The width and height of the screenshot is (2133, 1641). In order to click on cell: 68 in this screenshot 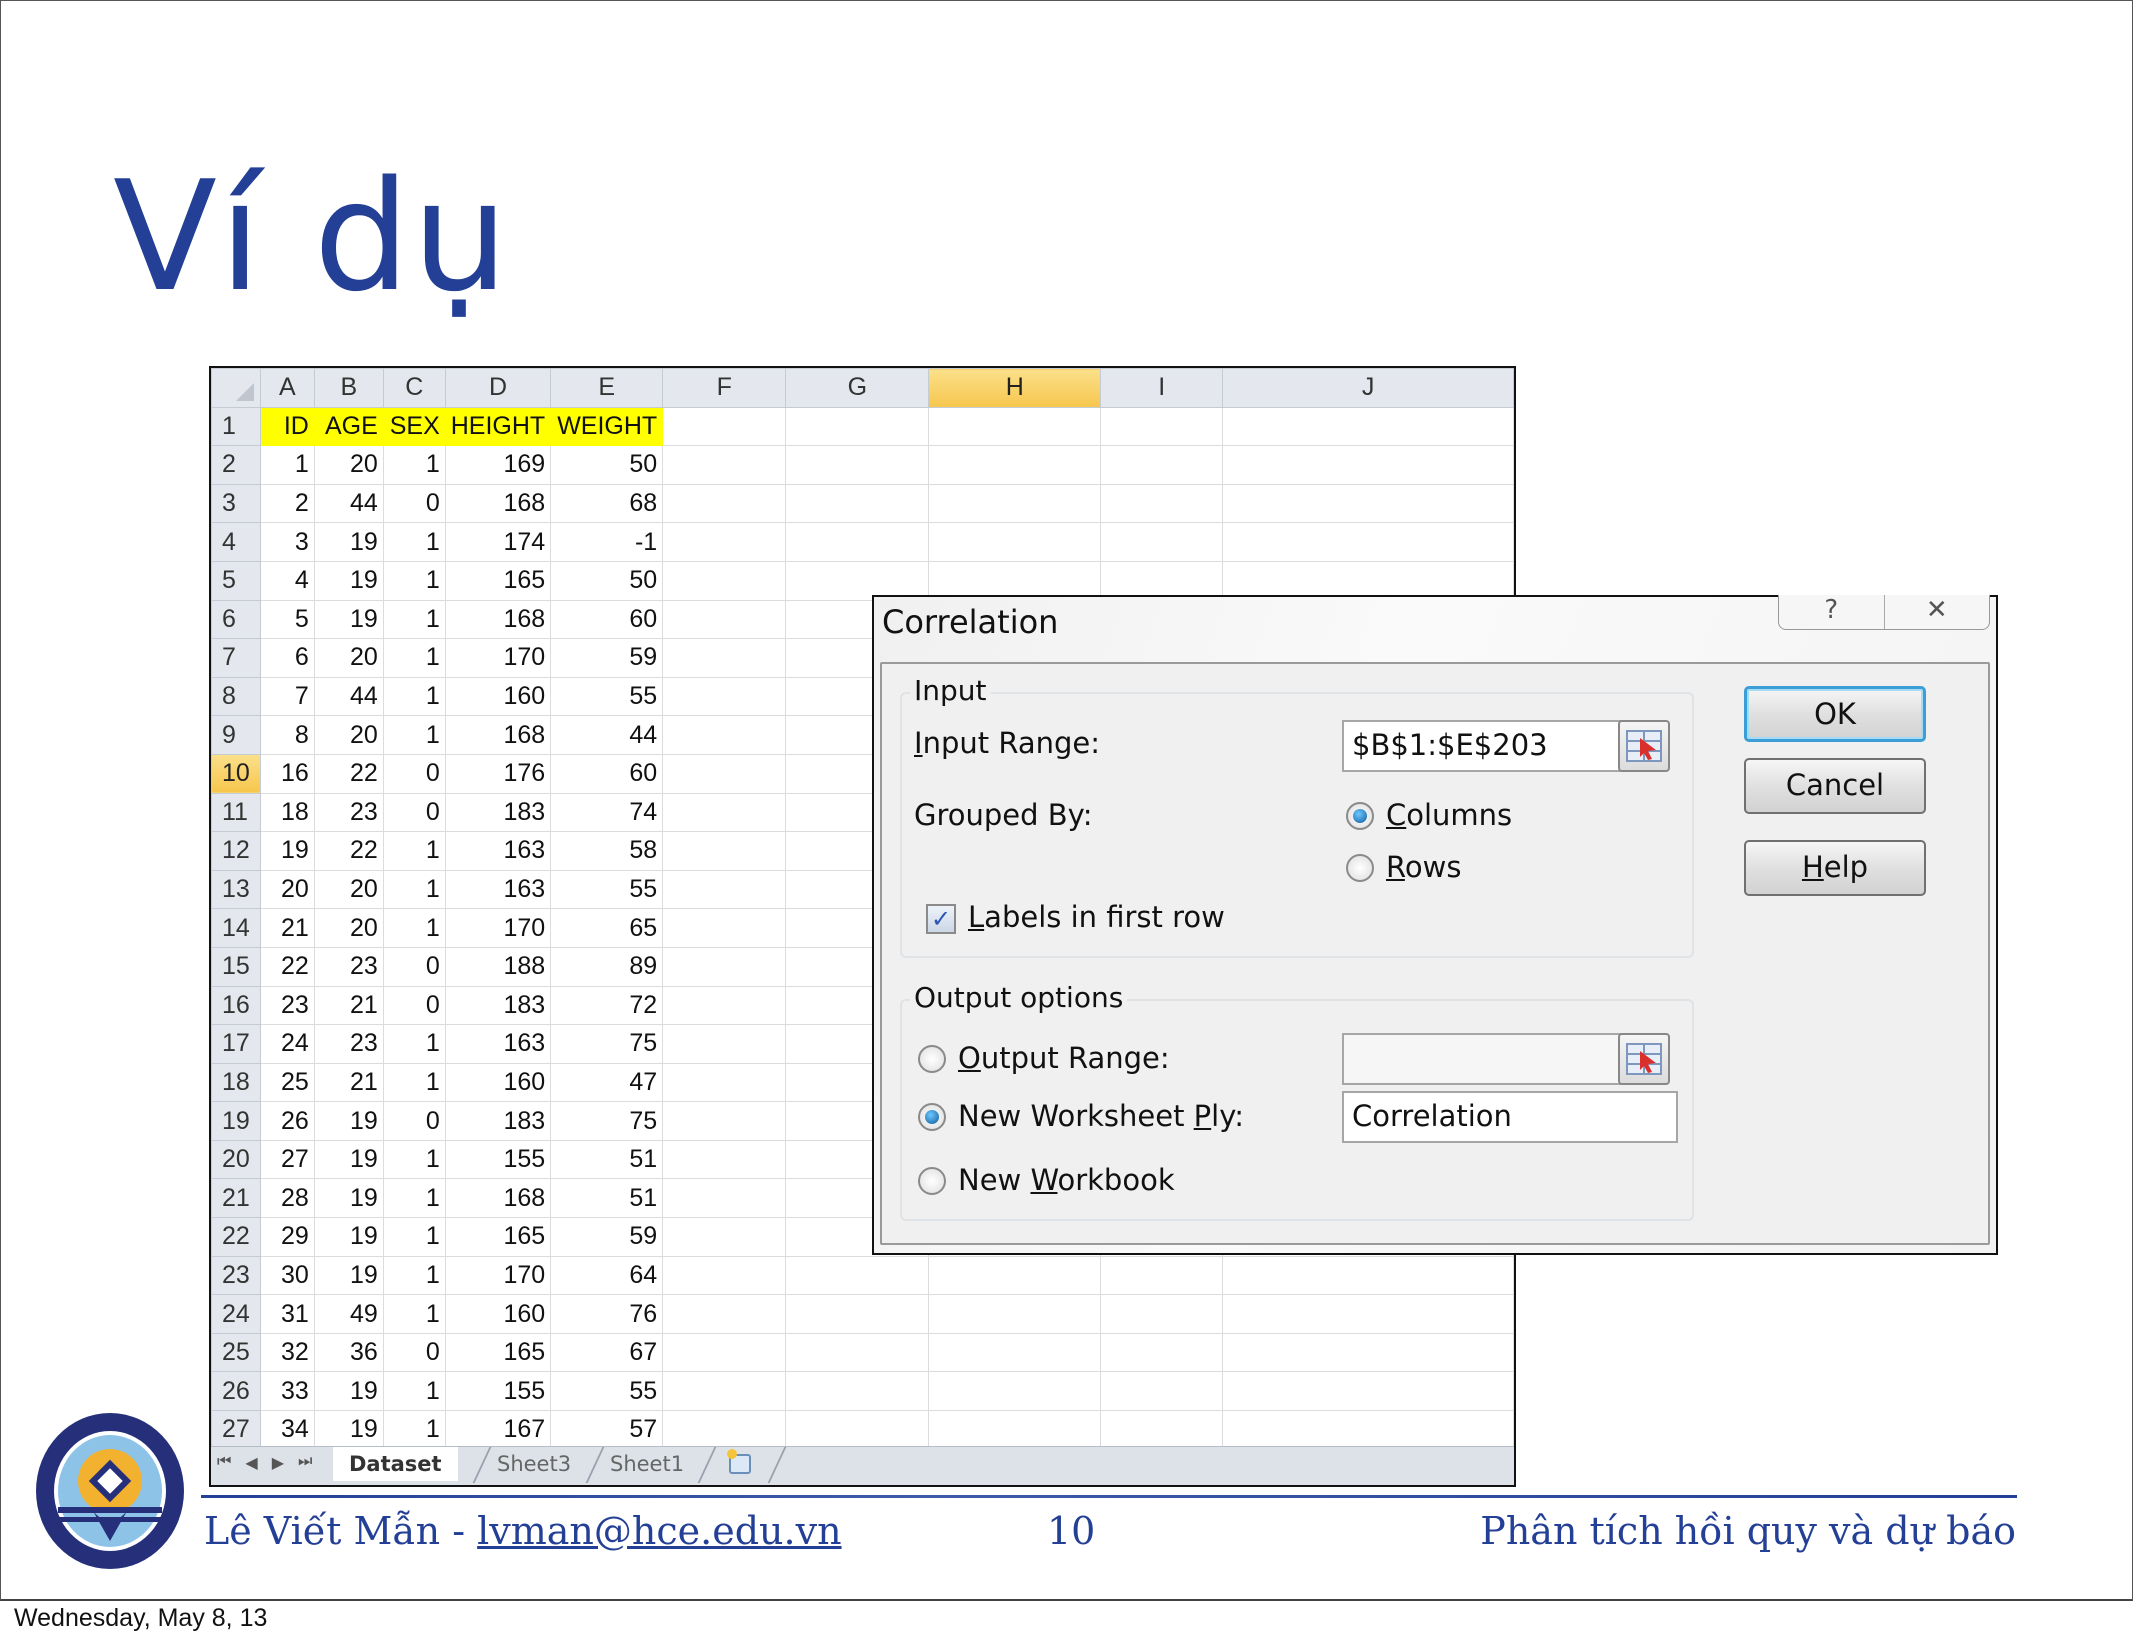, I will do `click(607, 503)`.